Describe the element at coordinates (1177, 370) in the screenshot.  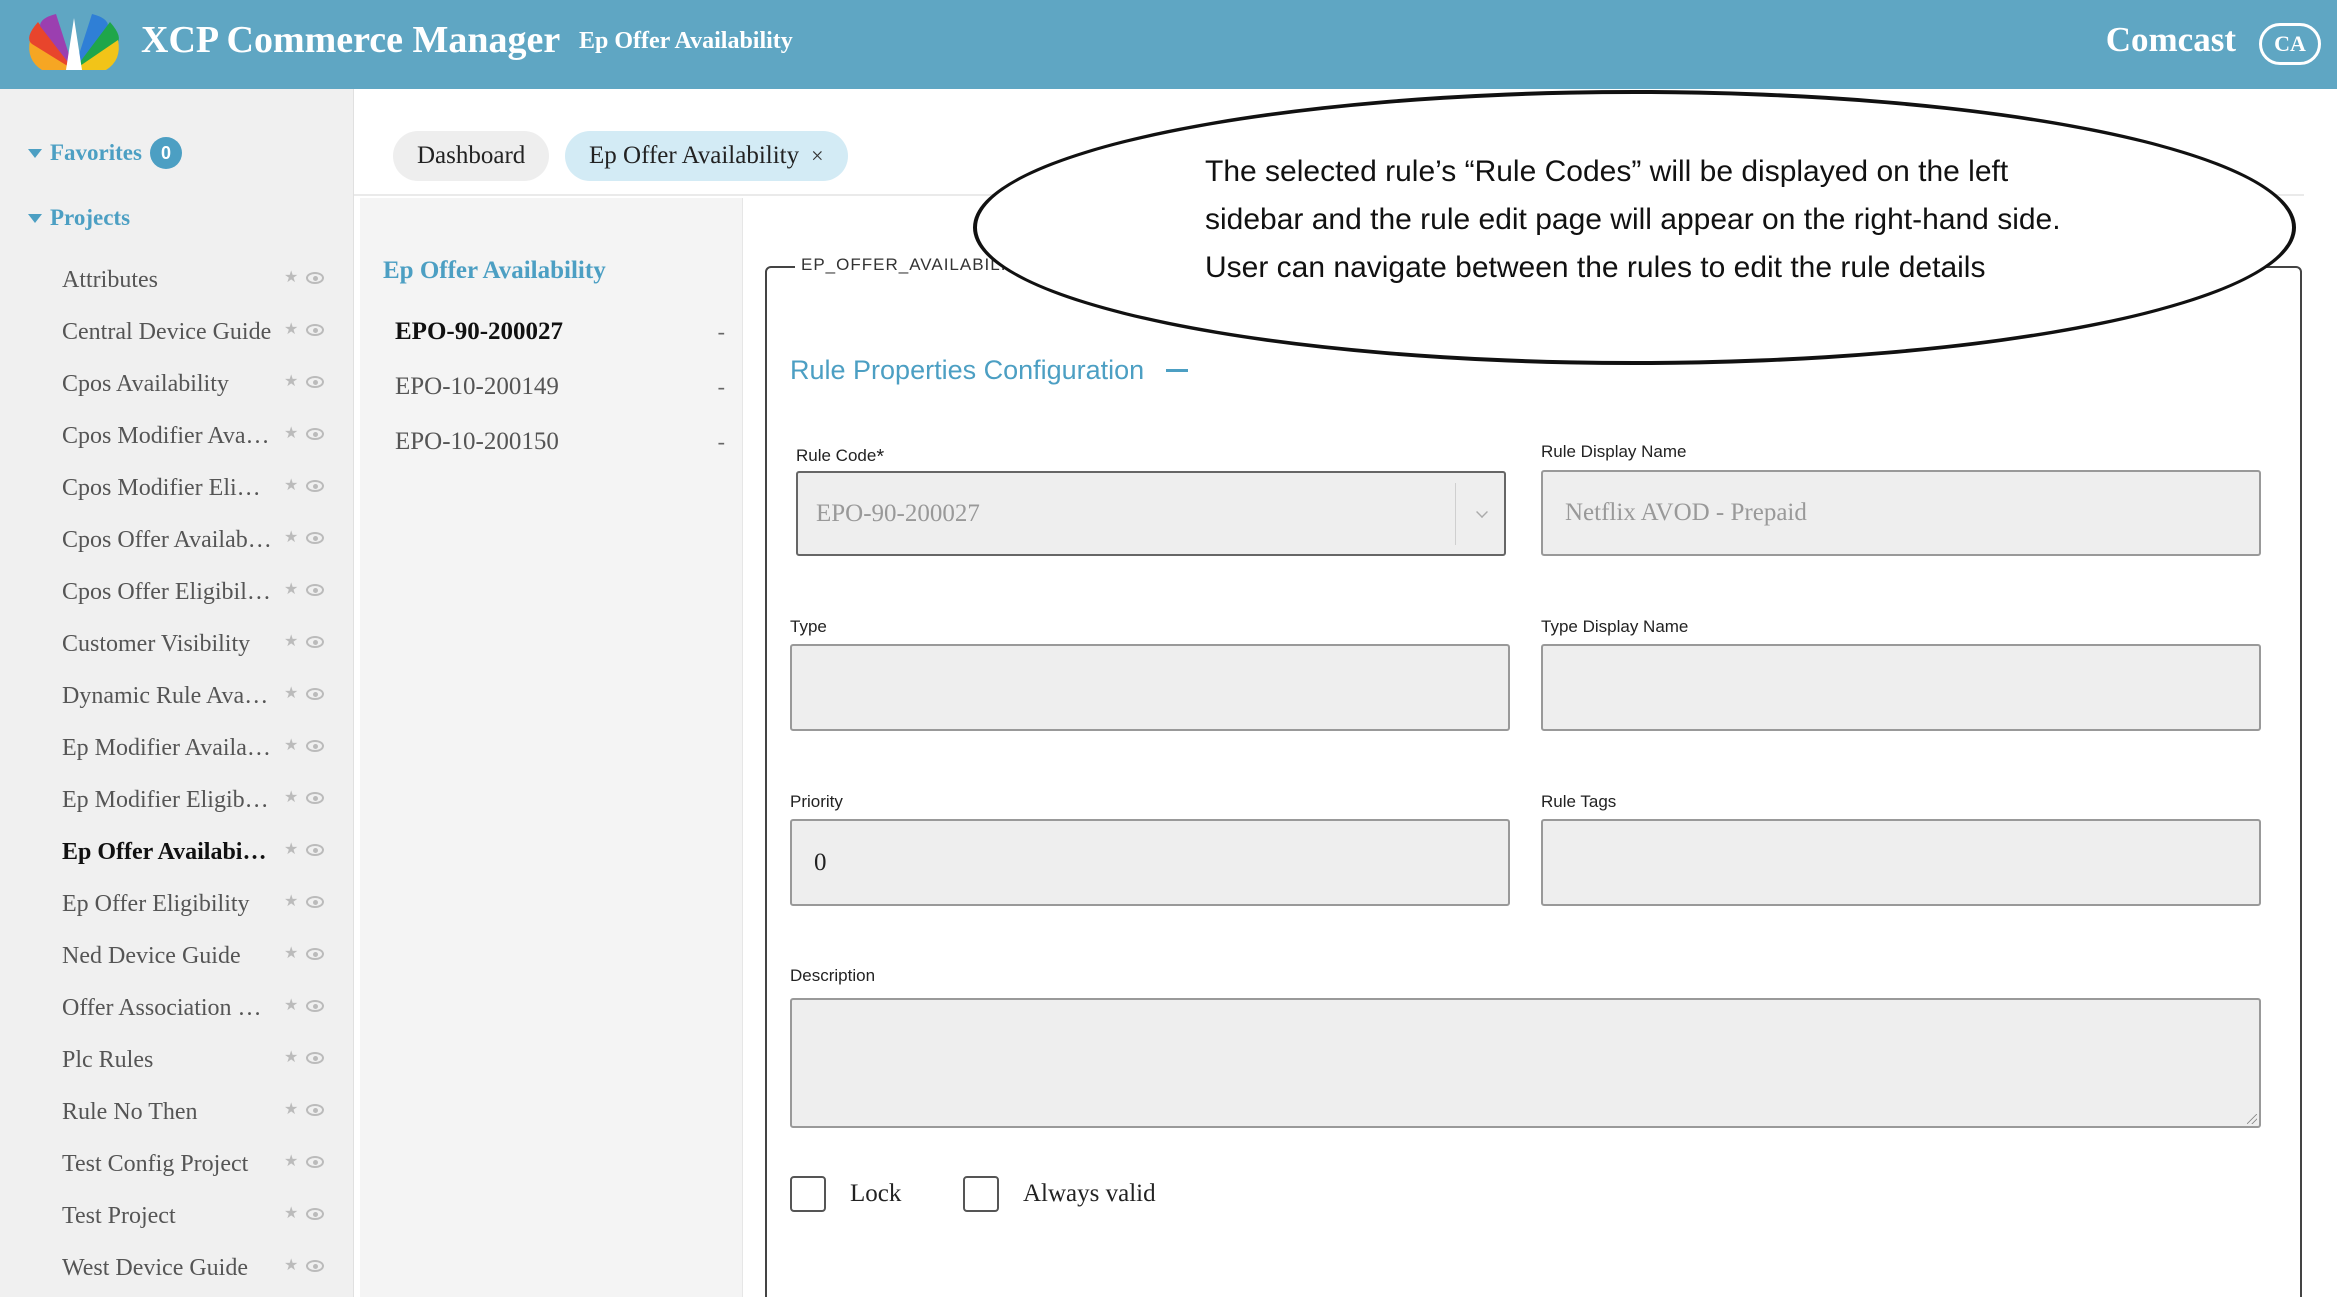
I see `collapse-icon` at that location.